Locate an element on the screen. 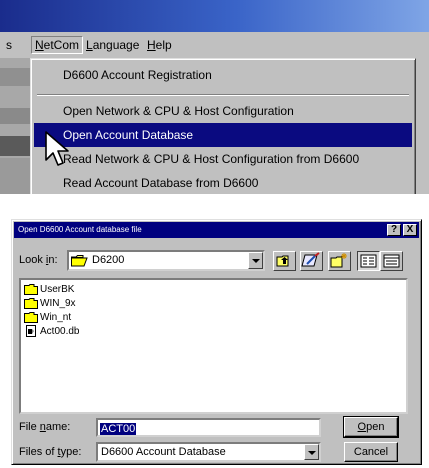 The image size is (429, 468). open-folder-icon is located at coordinates (79, 261).